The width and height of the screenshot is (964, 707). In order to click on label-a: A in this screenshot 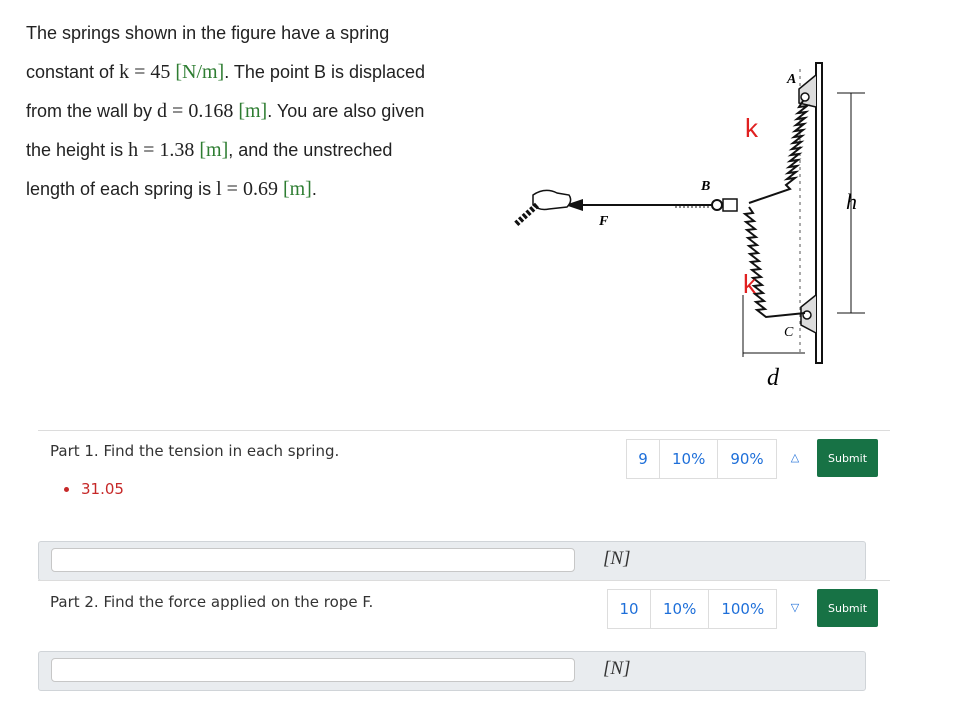, I will do `click(791, 79)`.